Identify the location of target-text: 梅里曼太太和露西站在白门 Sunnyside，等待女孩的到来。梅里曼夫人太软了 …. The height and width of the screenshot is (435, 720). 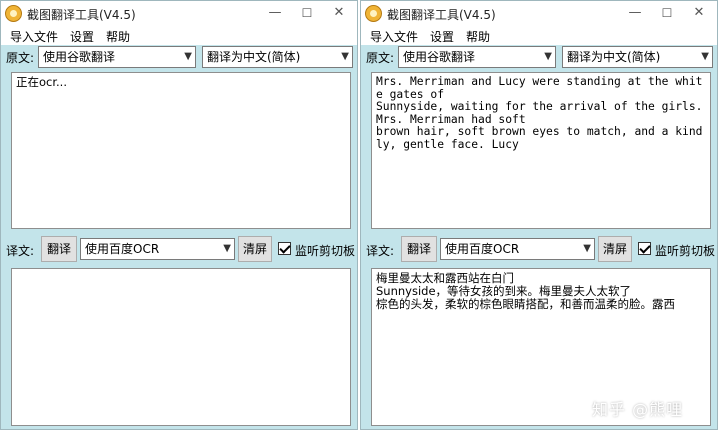
(525, 291).